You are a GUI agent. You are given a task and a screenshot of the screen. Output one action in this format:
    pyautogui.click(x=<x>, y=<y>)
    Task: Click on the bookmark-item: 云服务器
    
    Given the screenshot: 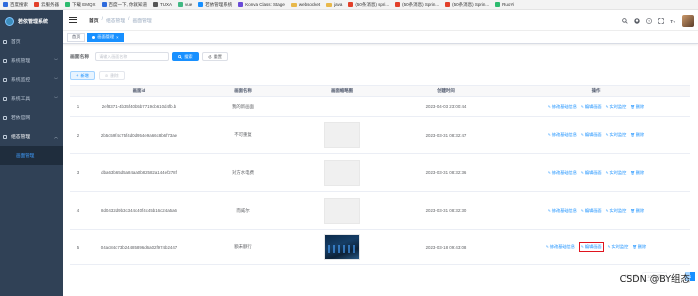 What is the action you would take?
    pyautogui.click(x=46, y=5)
    